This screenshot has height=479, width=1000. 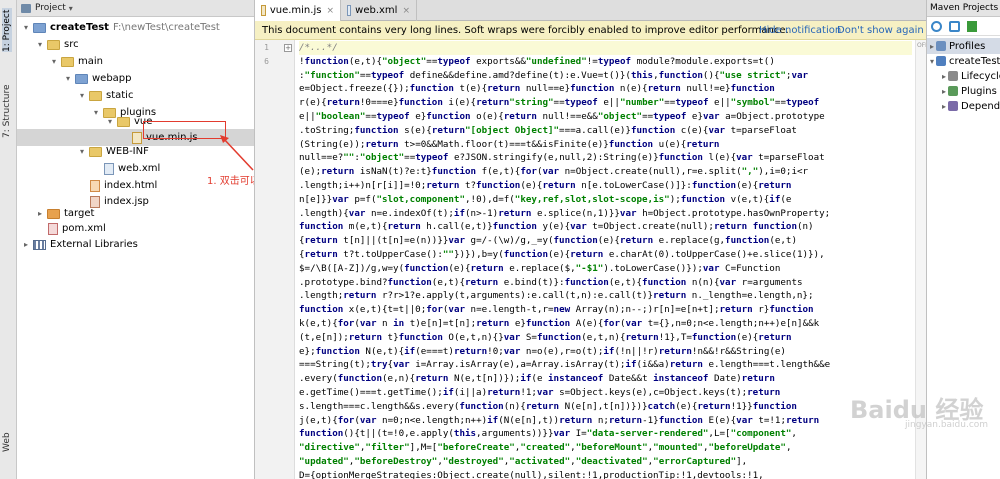 I want to click on tab-vue-min-js: vue.min.js ×, so click(x=298, y=10).